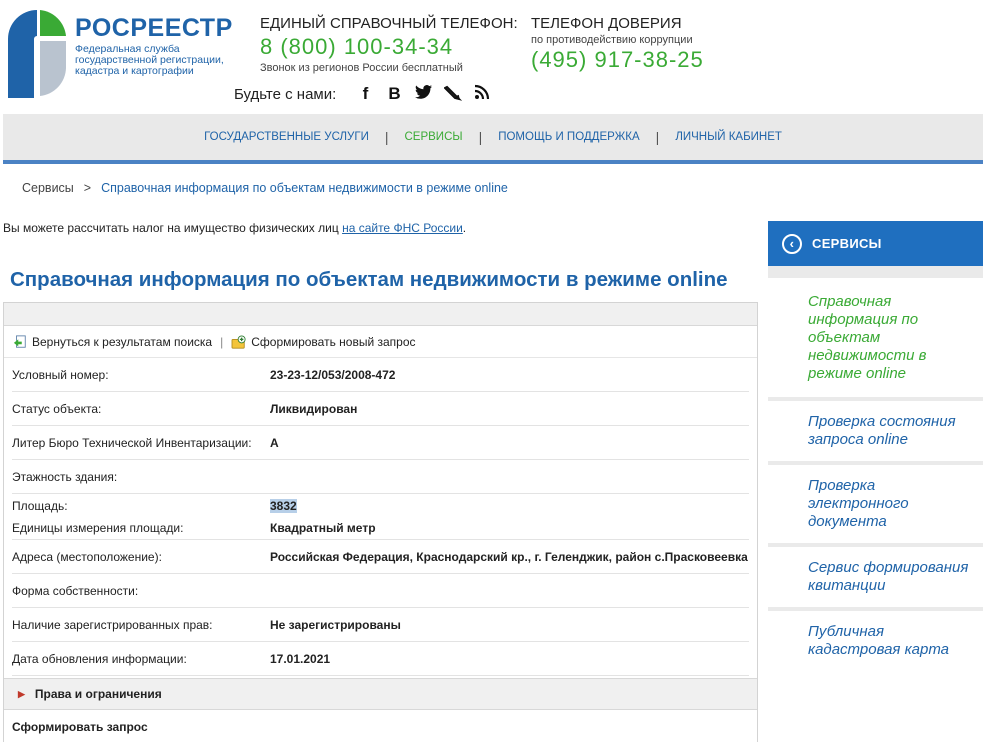 The image size is (984, 742). Describe the element at coordinates (37, 54) in the screenshot. I see `rosreestr-logo` at that location.